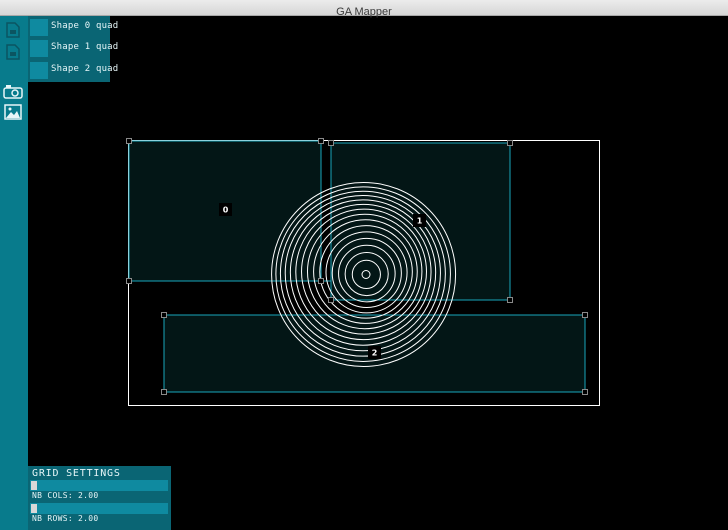  I want to click on rows-slider, so click(99, 508).